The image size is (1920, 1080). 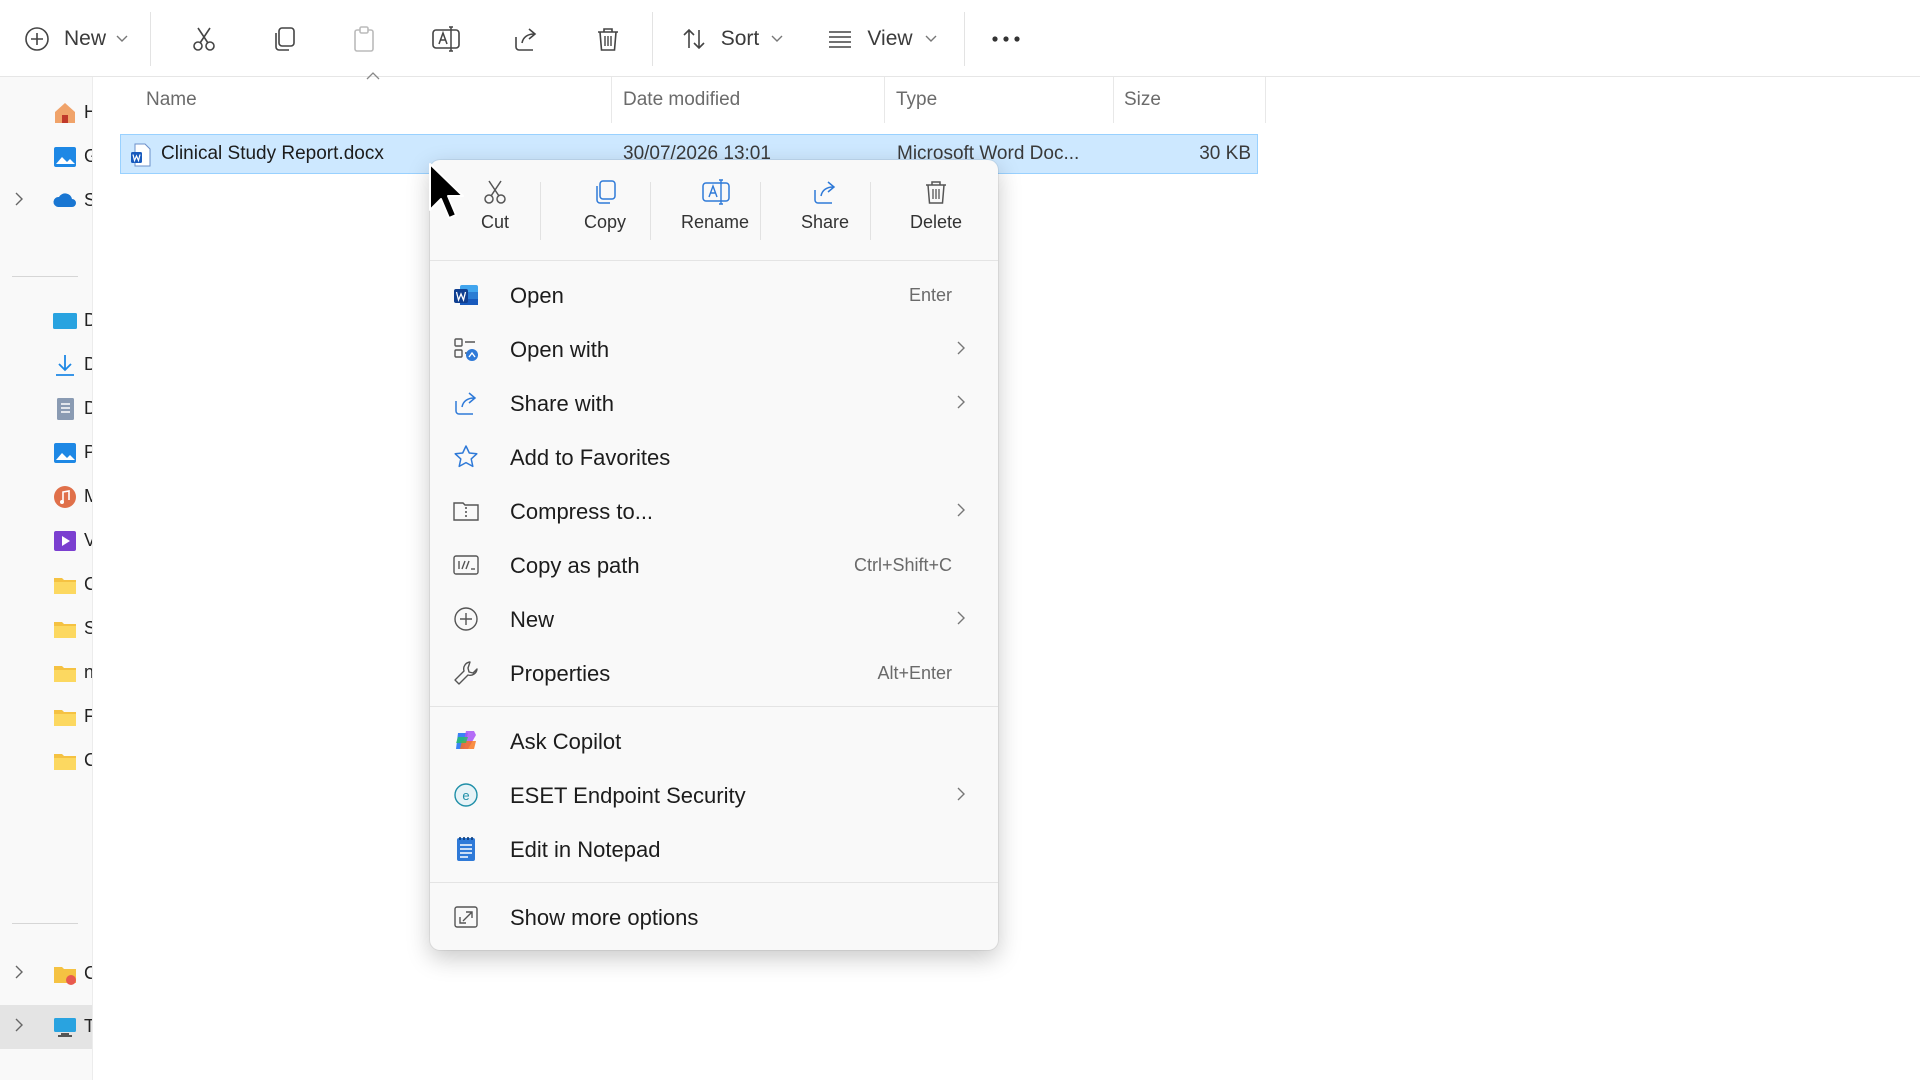 What do you see at coordinates (88, 540) in the screenshot?
I see `nav-item-label: V` at bounding box center [88, 540].